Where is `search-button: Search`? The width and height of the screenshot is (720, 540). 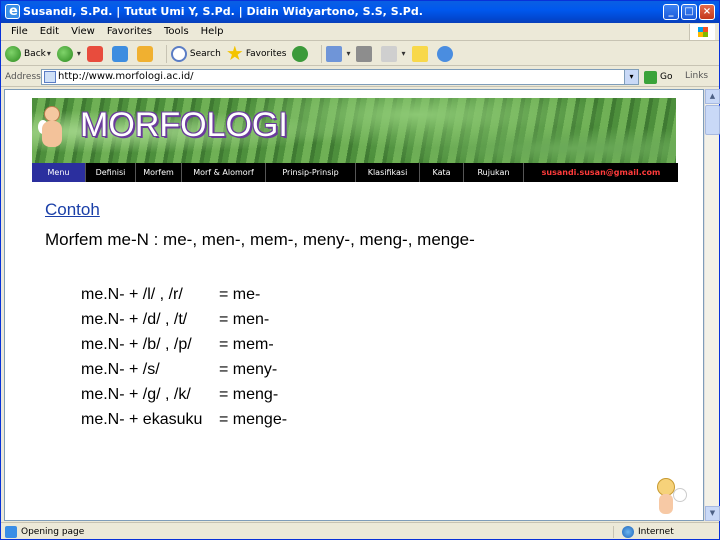
search-button: Search is located at coordinates (195, 54).